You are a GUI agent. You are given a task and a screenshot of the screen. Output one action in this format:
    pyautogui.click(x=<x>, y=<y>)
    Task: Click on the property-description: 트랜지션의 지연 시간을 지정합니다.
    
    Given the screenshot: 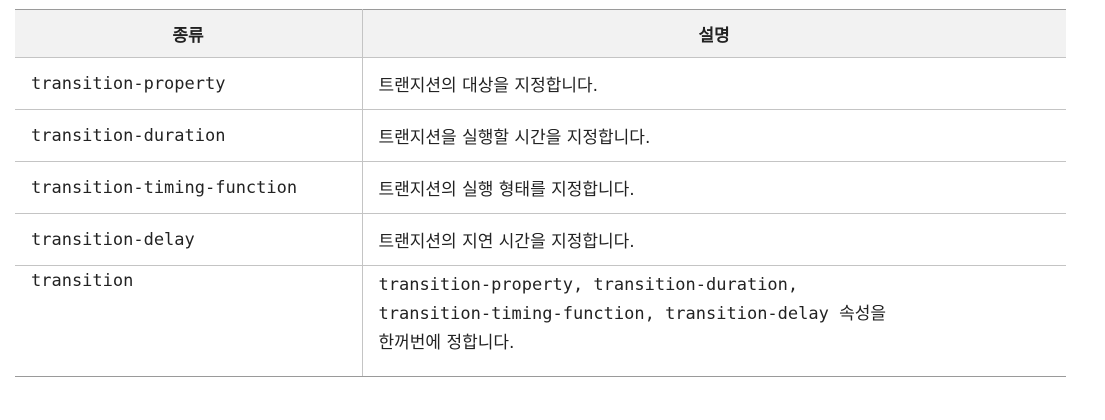 What is the action you would take?
    pyautogui.click(x=714, y=239)
    